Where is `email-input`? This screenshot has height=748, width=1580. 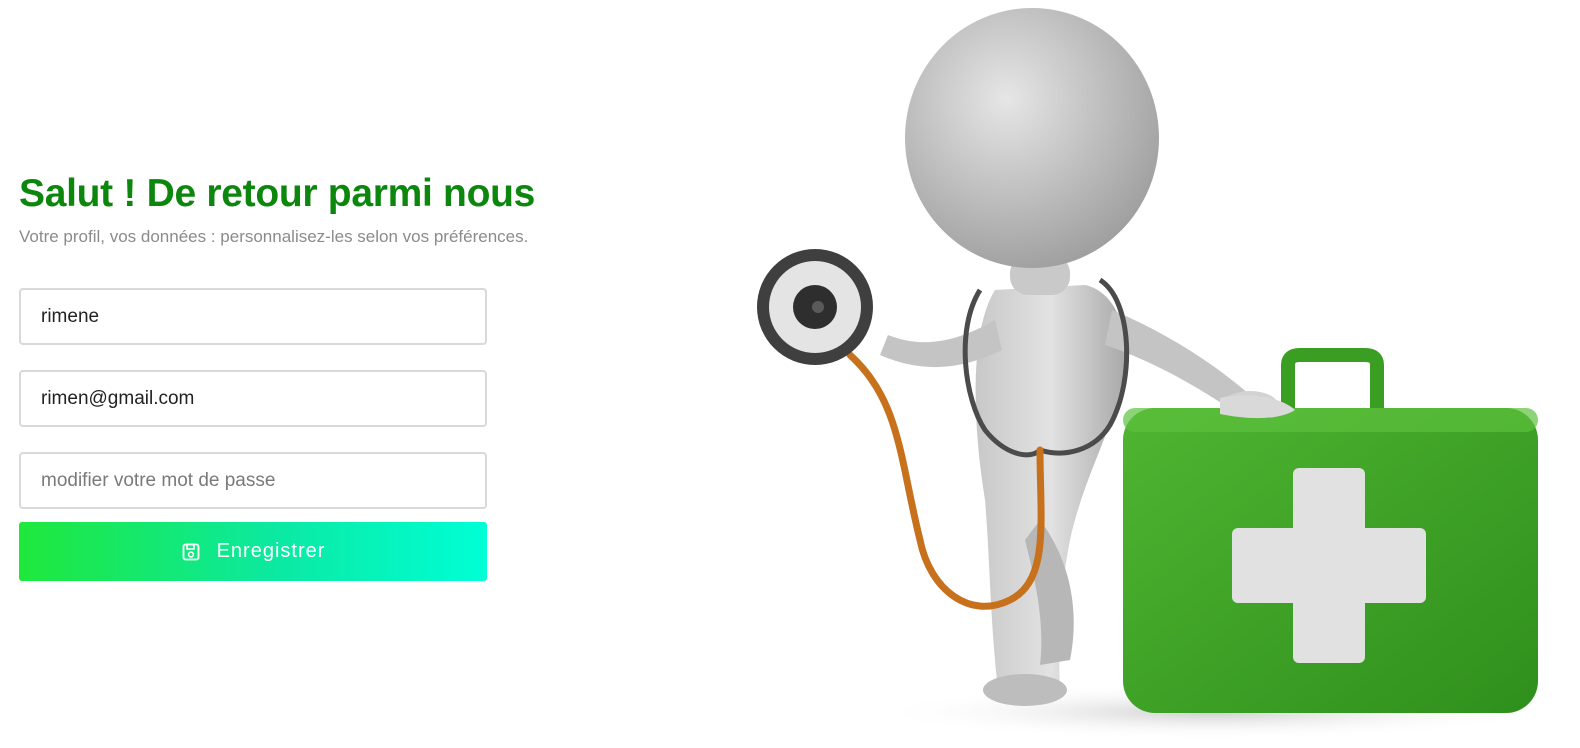 email-input is located at coordinates (253, 398).